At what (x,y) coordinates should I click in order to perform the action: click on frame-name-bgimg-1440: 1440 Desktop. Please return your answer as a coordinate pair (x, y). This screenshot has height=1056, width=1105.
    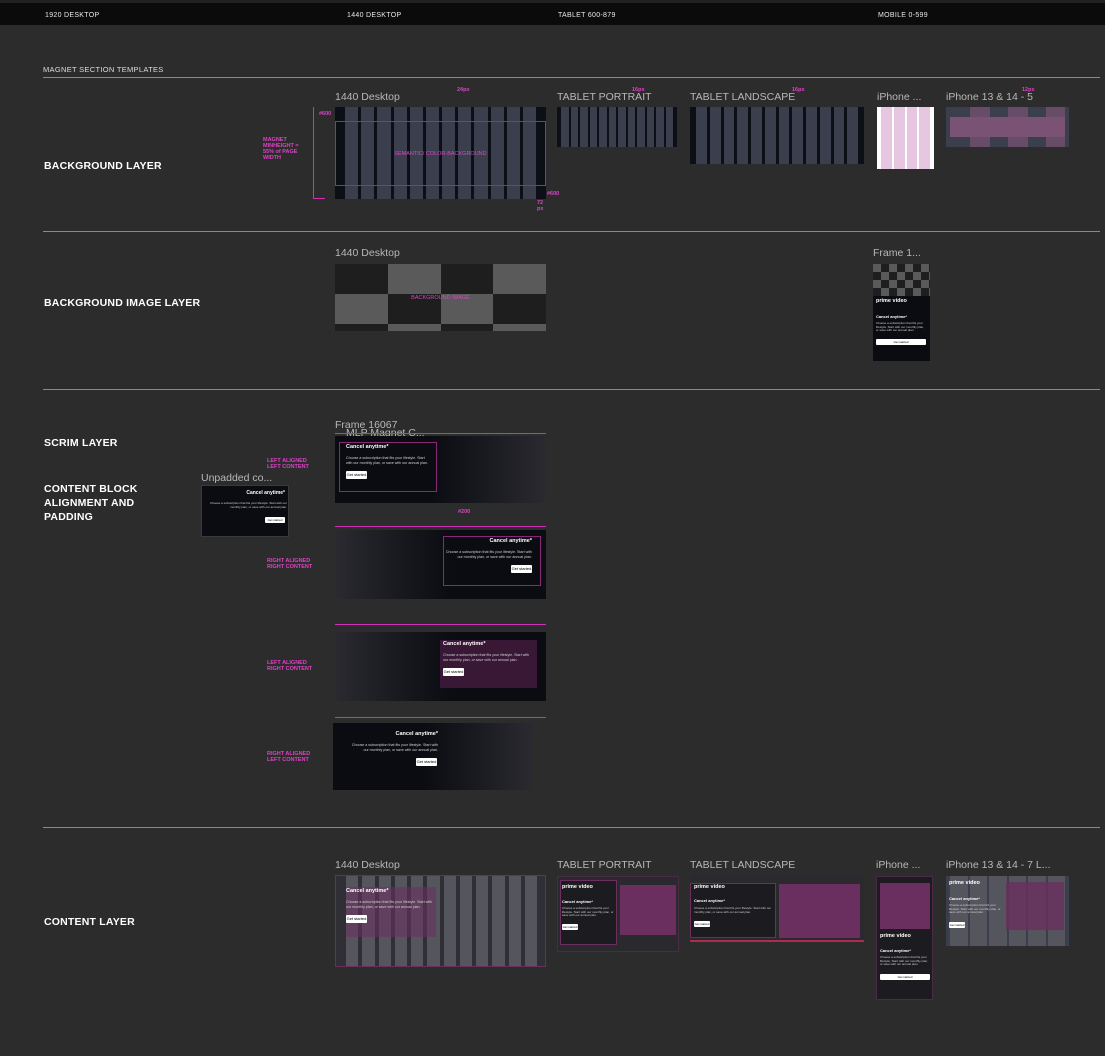
    Looking at the image, I should click on (367, 253).